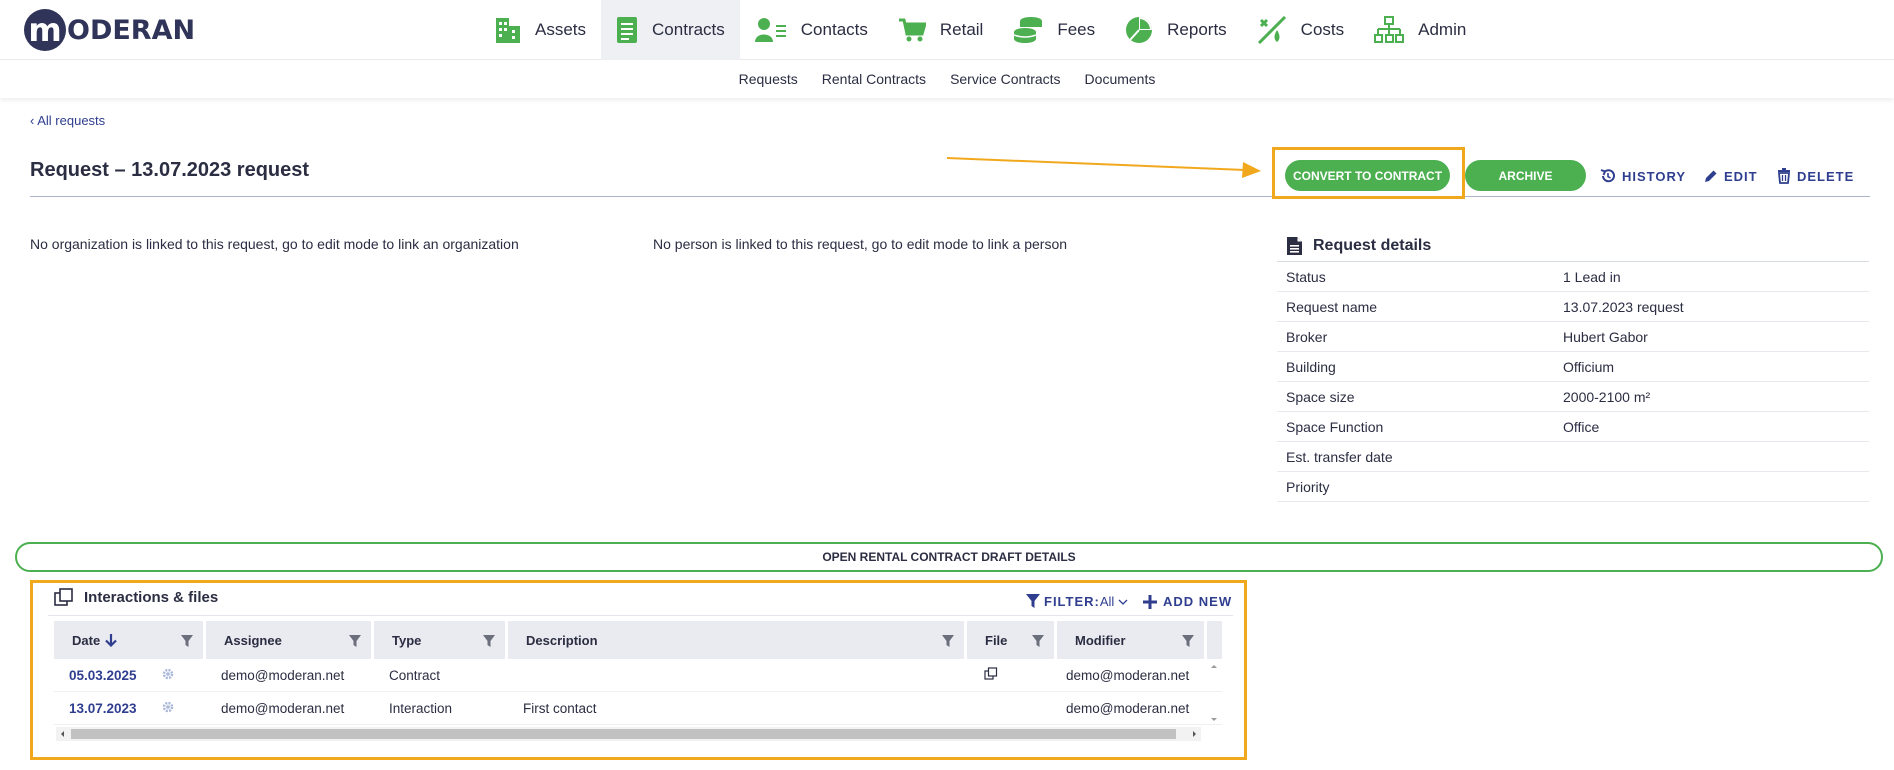 The image size is (1894, 770). What do you see at coordinates (1150, 601) in the screenshot?
I see `plus-icon` at bounding box center [1150, 601].